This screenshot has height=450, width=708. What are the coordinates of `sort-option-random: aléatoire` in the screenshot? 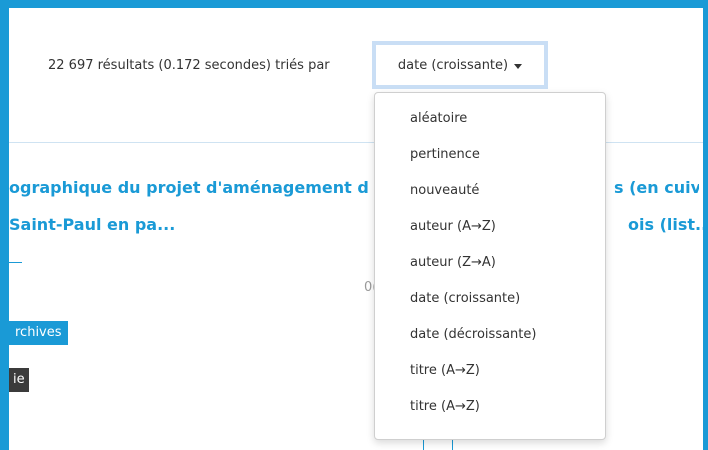 It's located at (490, 119).